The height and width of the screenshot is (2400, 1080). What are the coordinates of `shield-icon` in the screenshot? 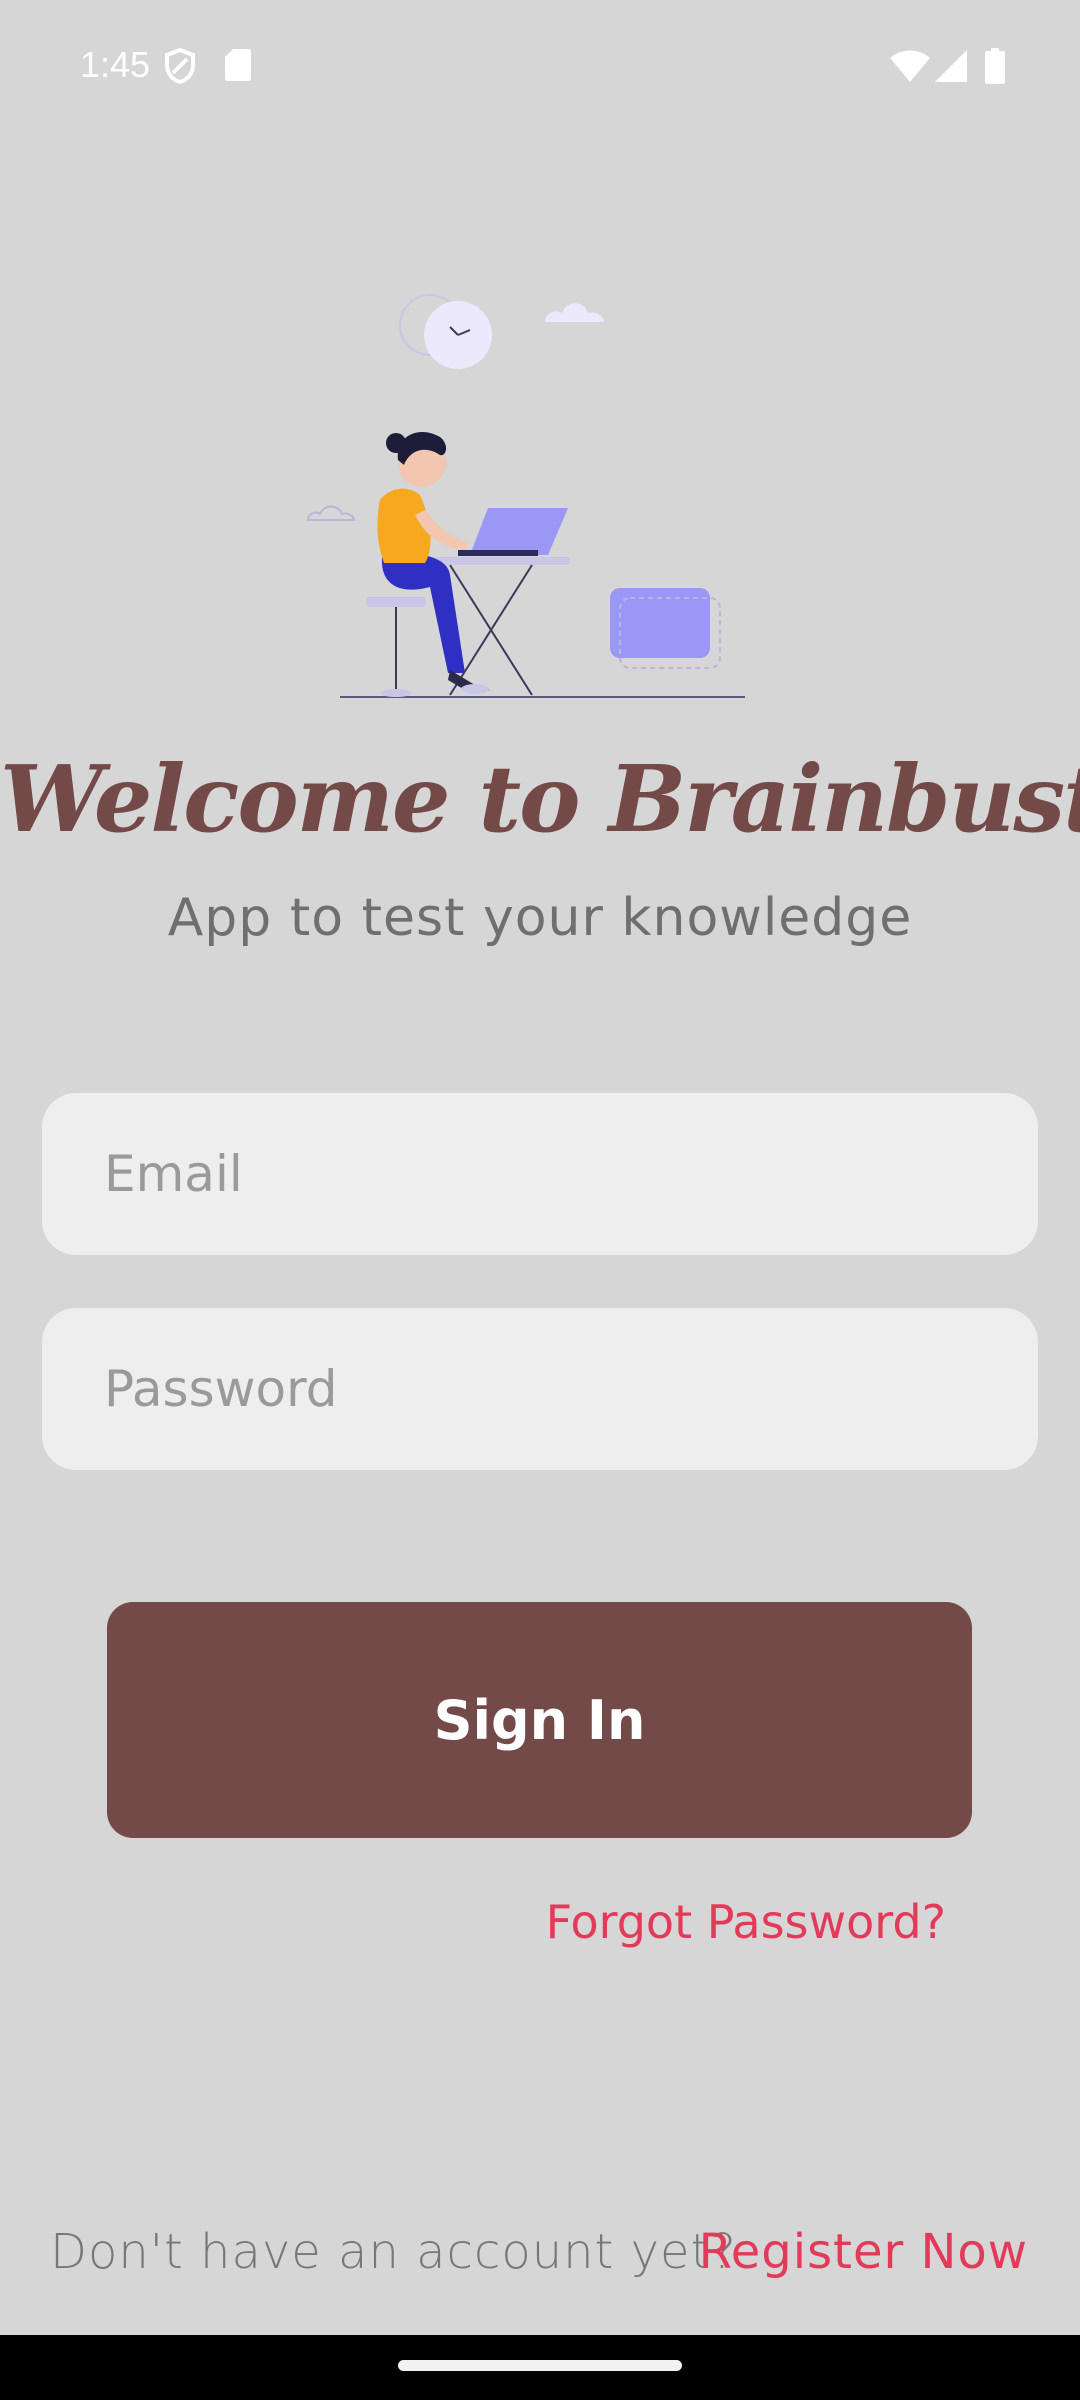 It's located at (180, 67).